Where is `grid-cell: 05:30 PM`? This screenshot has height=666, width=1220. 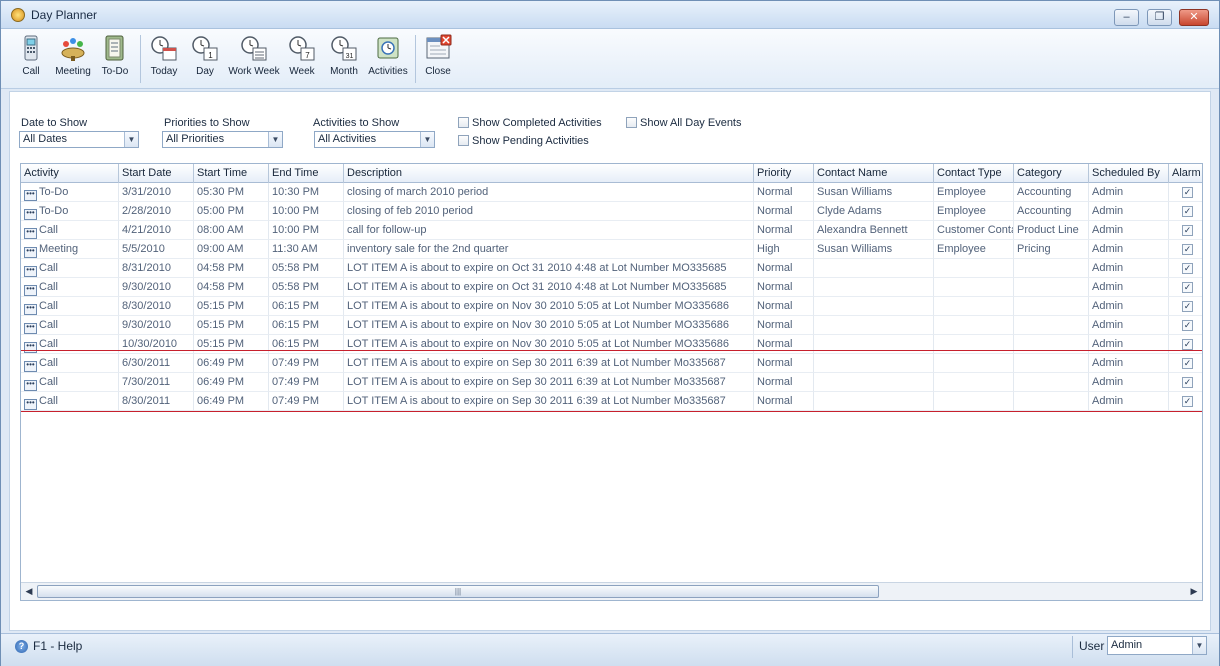
grid-cell: 05:30 PM is located at coordinates (231, 192).